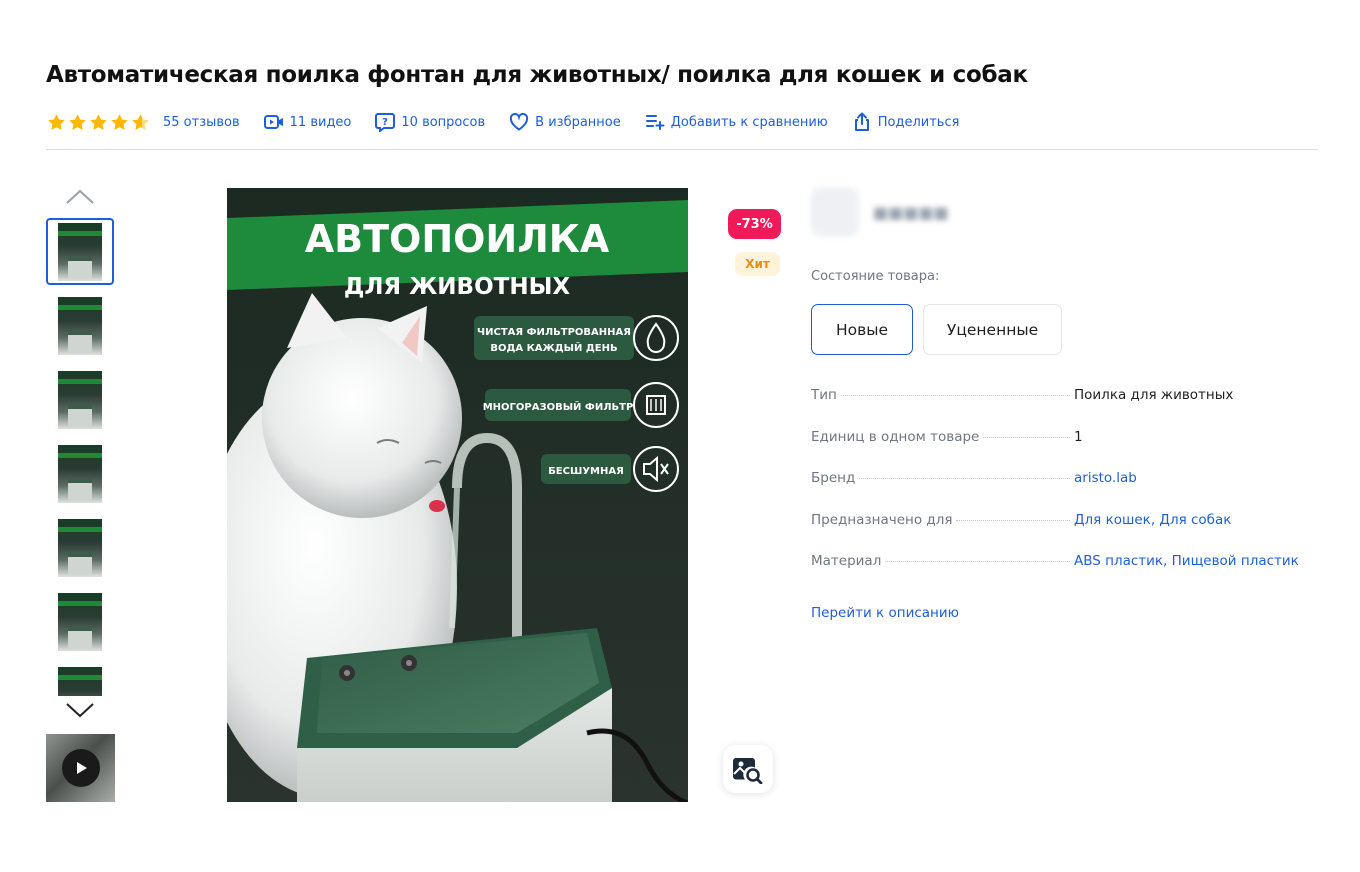  I want to click on thumbnail-list, so click(81, 457).